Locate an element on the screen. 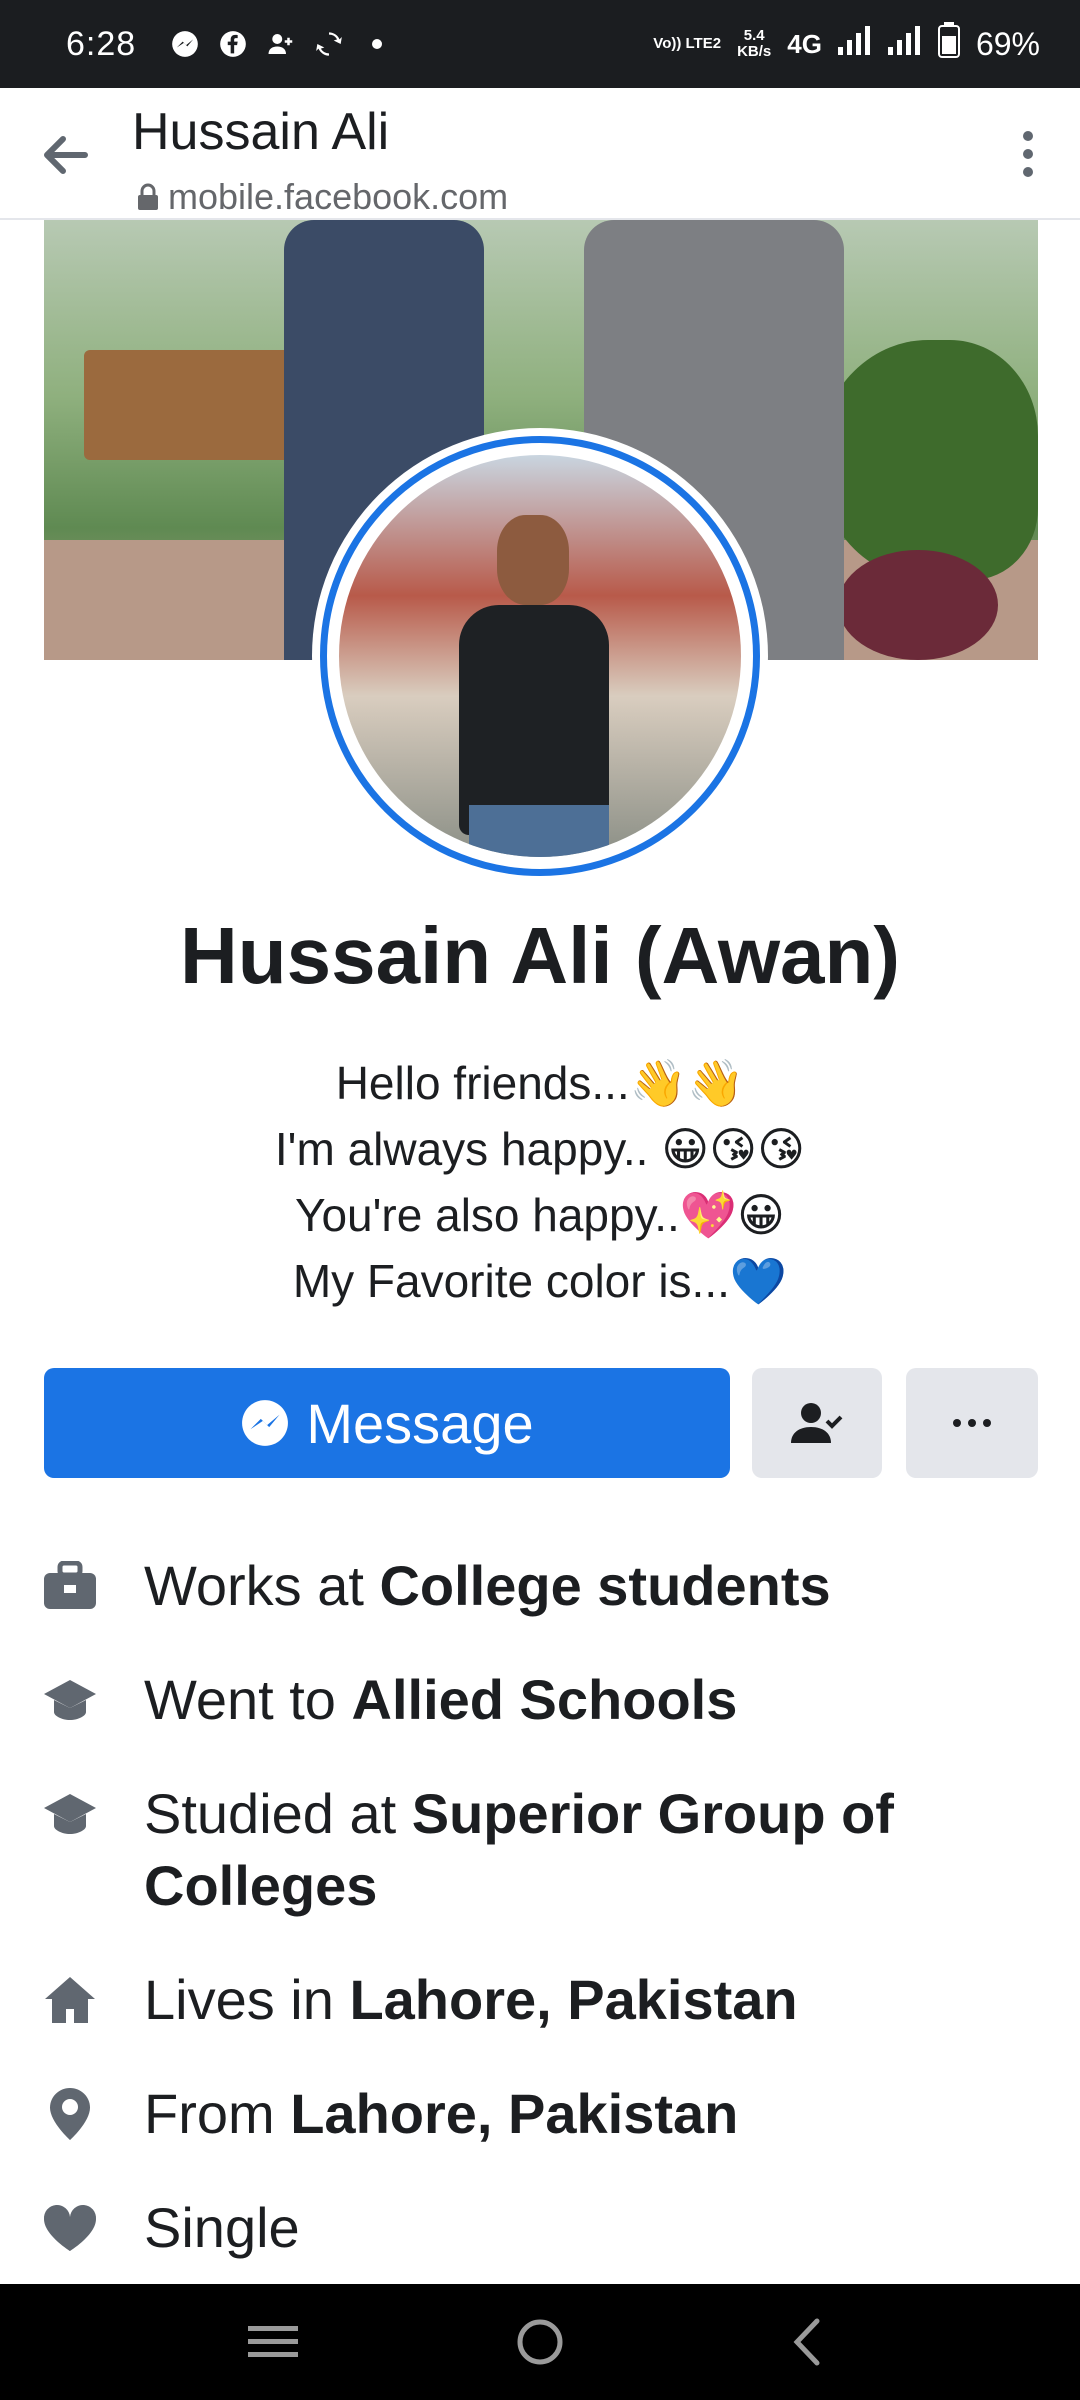  intro-work: Works at College students is located at coordinates (540, 1586).